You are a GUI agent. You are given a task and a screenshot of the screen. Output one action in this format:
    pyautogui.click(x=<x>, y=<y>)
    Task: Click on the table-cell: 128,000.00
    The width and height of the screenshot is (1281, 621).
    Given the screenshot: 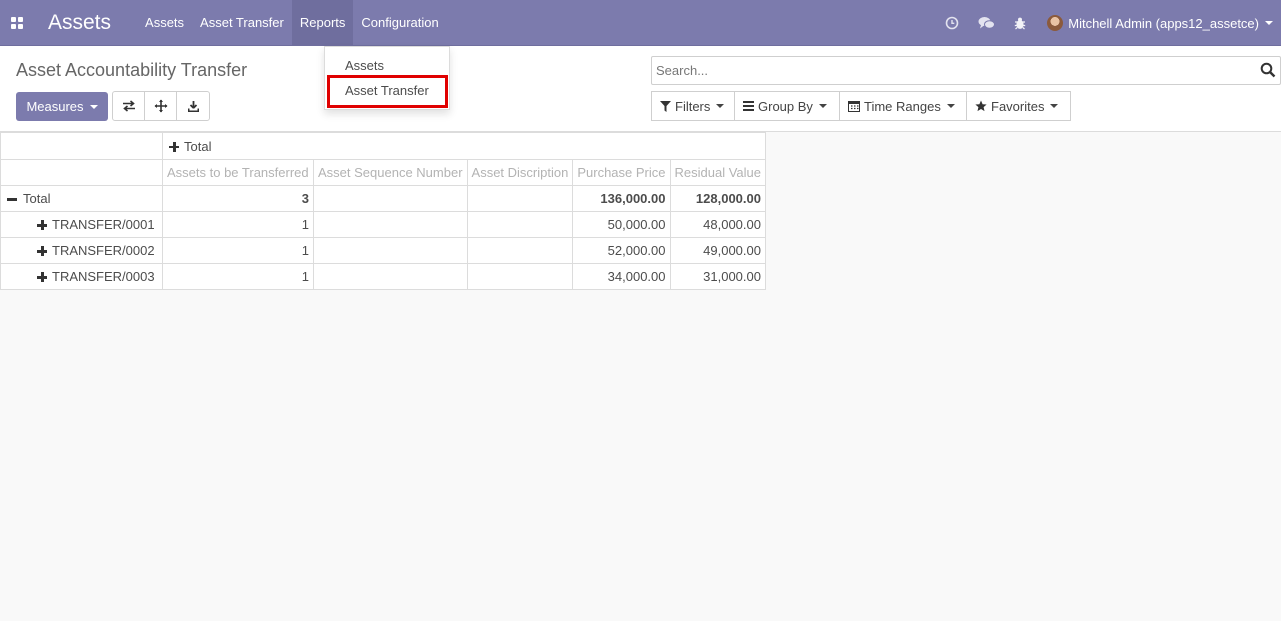 What is the action you would take?
    pyautogui.click(x=717, y=198)
    